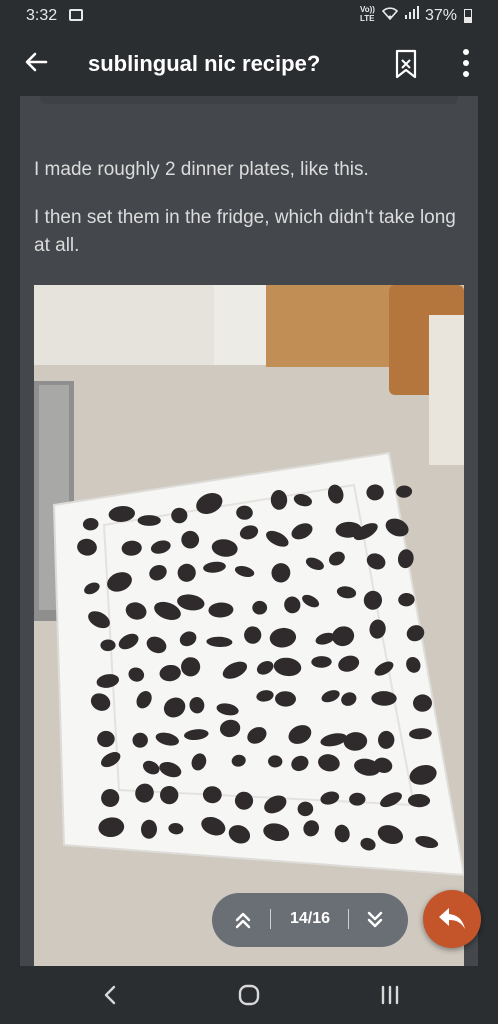  Describe the element at coordinates (466, 64) in the screenshot. I see `more-vert-icon` at that location.